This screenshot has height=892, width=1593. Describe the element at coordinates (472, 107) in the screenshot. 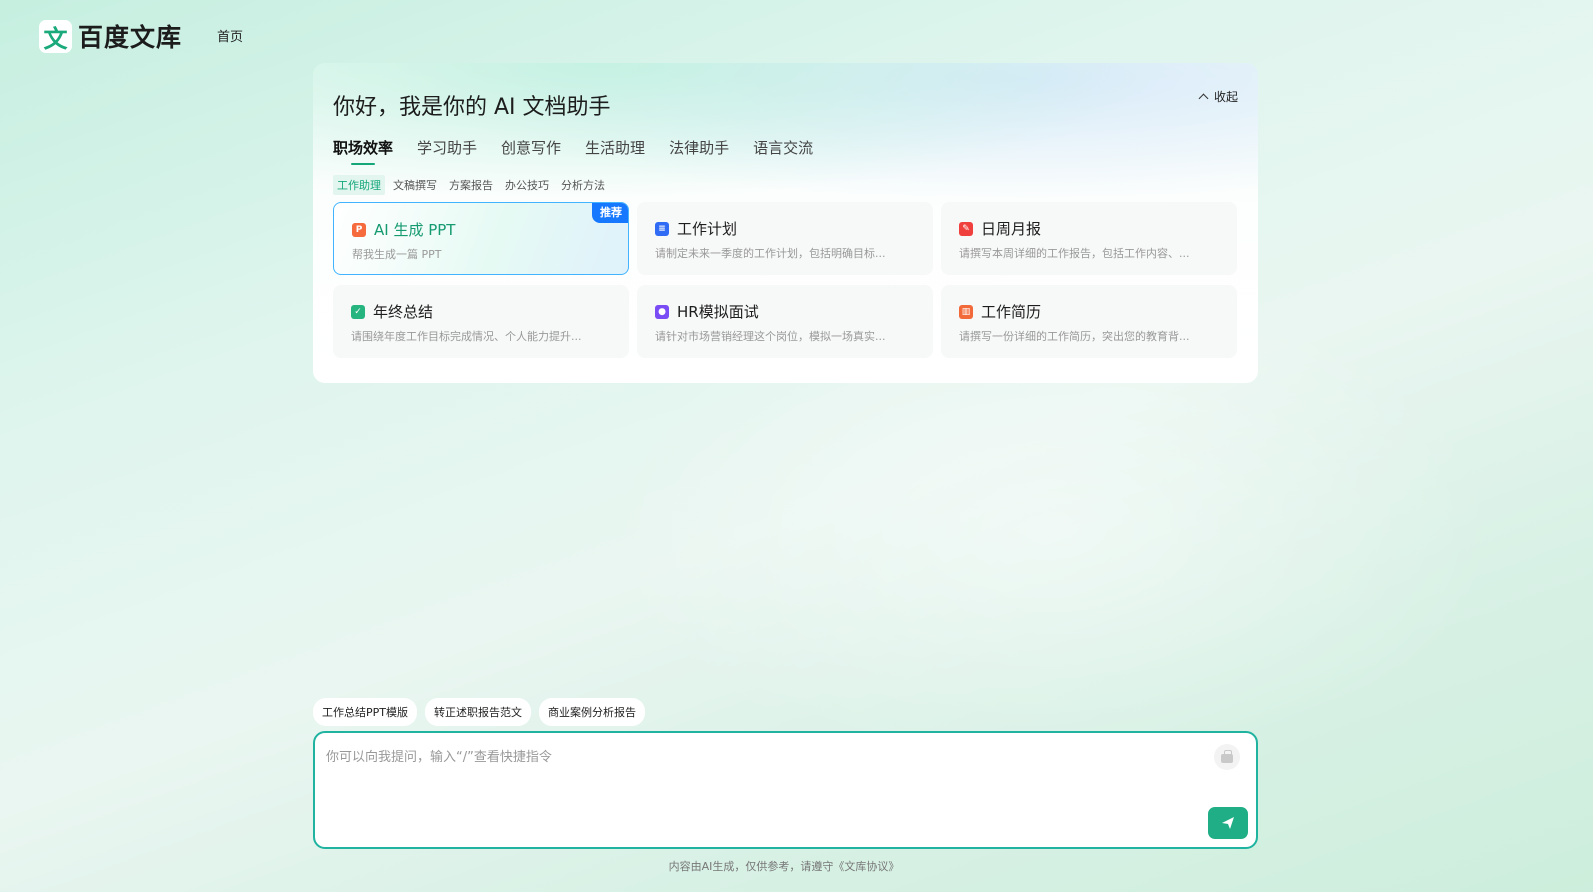

I see `panel-title: 你好，我是你的 AI 文档助手` at that location.